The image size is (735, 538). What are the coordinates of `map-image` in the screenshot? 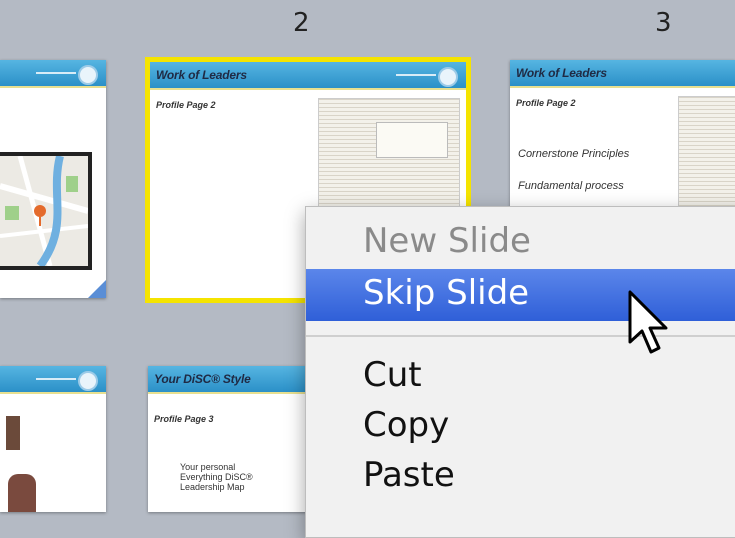 It's located at (46, 211).